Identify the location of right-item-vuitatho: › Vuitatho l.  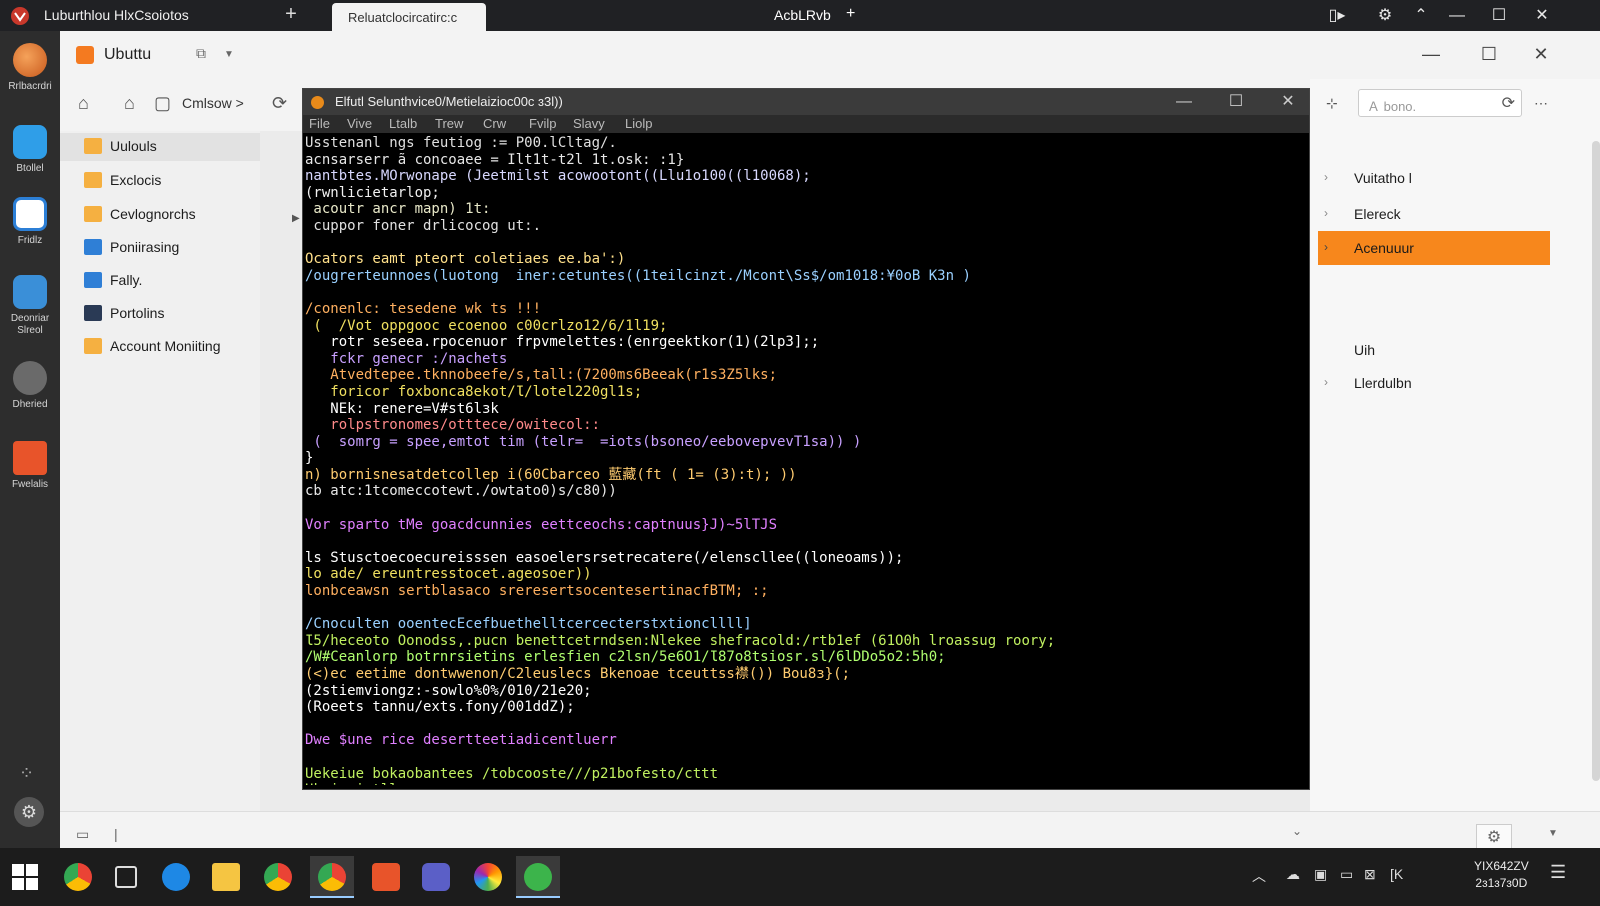
(1434, 178).